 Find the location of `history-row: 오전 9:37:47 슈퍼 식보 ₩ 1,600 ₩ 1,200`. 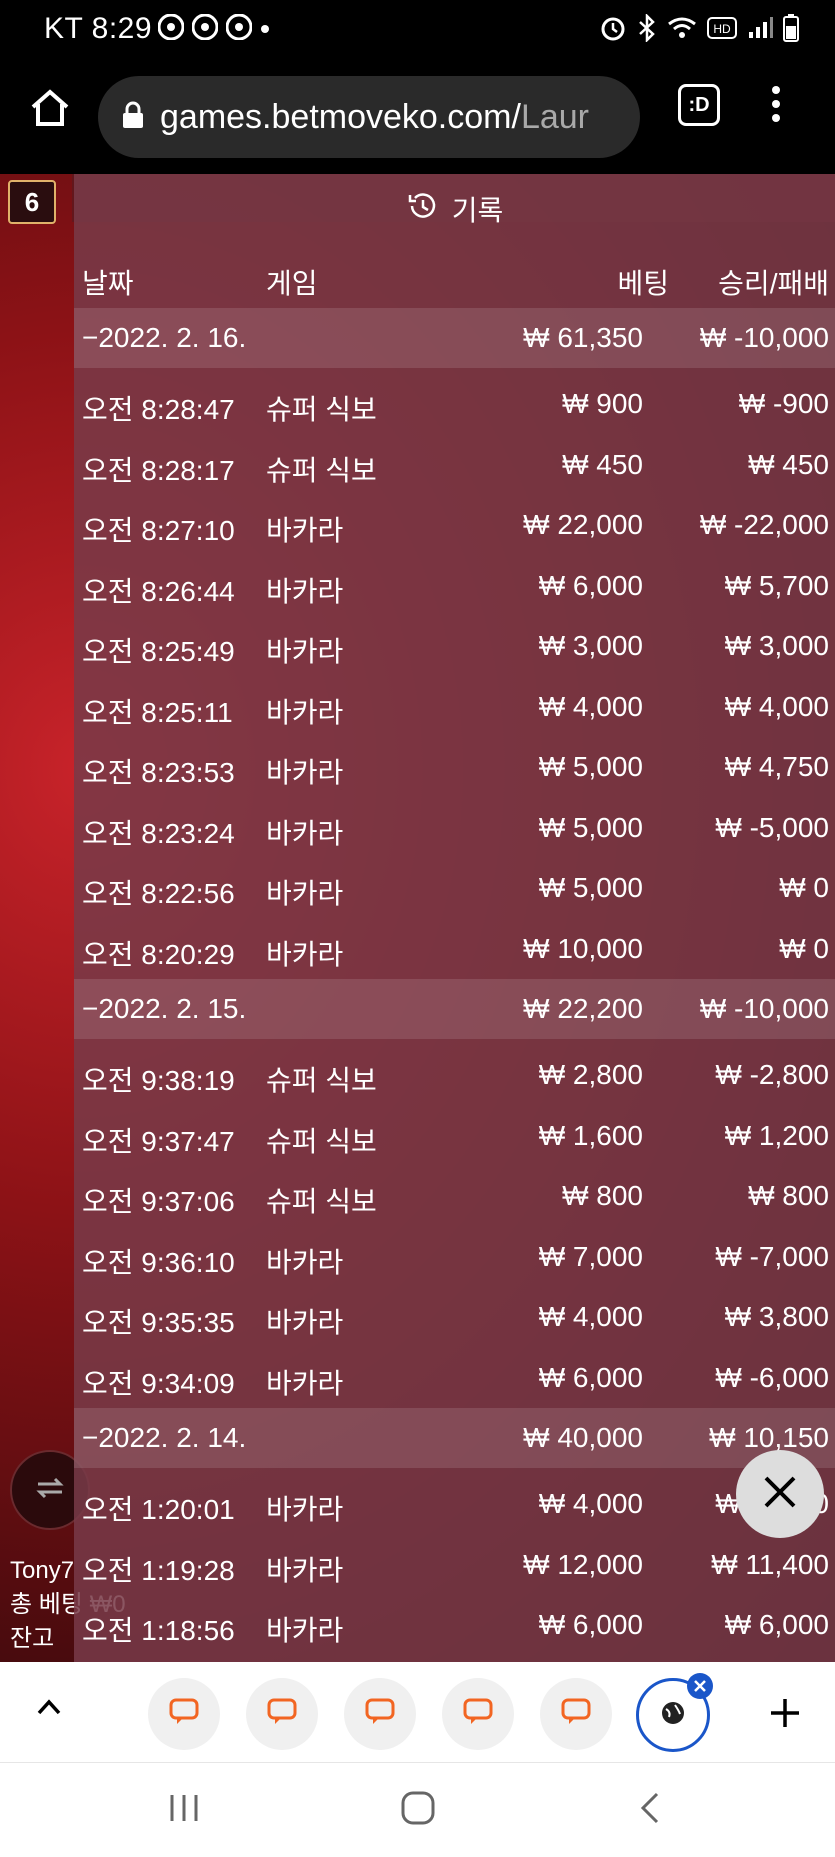

history-row: 오전 9:37:47 슈퍼 식보 ₩ 1,600 ₩ 1,200 is located at coordinates (454, 1136).